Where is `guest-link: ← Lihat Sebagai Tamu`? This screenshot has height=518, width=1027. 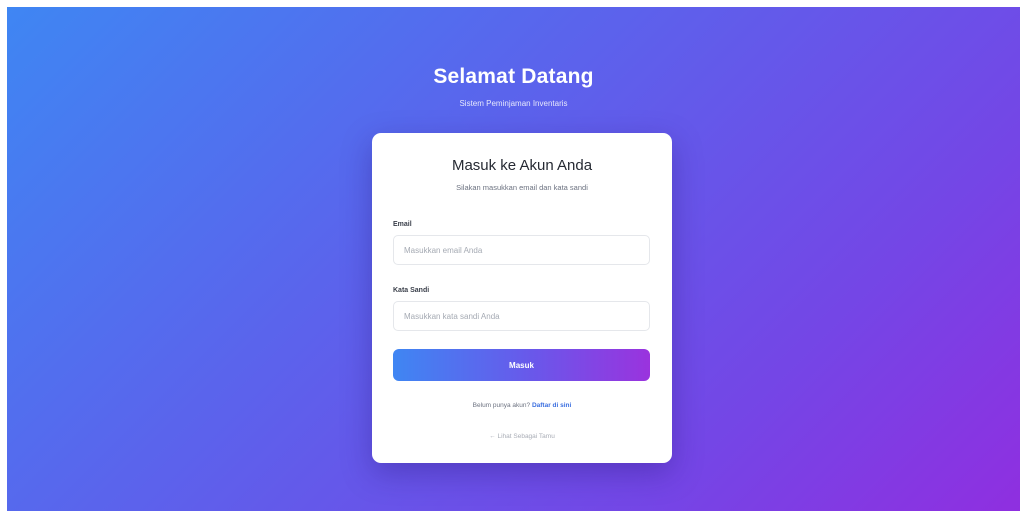
guest-link: ← Lihat Sebagai Tamu is located at coordinates (522, 436).